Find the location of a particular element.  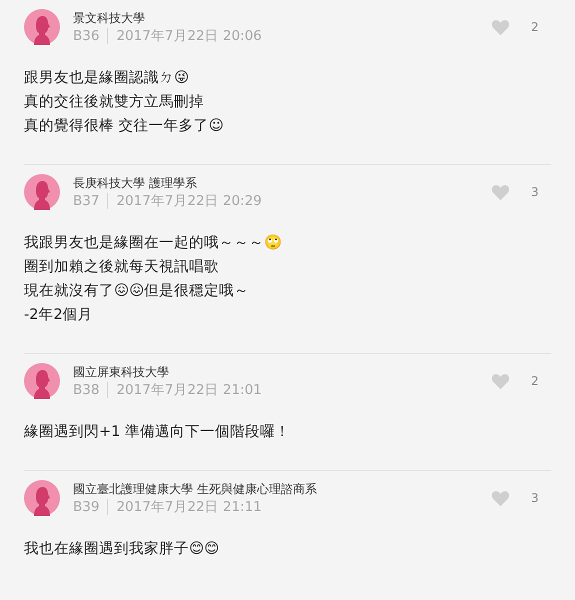

comment-text: 跟男友也是緣圈認識ㄉ😜 is located at coordinates (107, 78).